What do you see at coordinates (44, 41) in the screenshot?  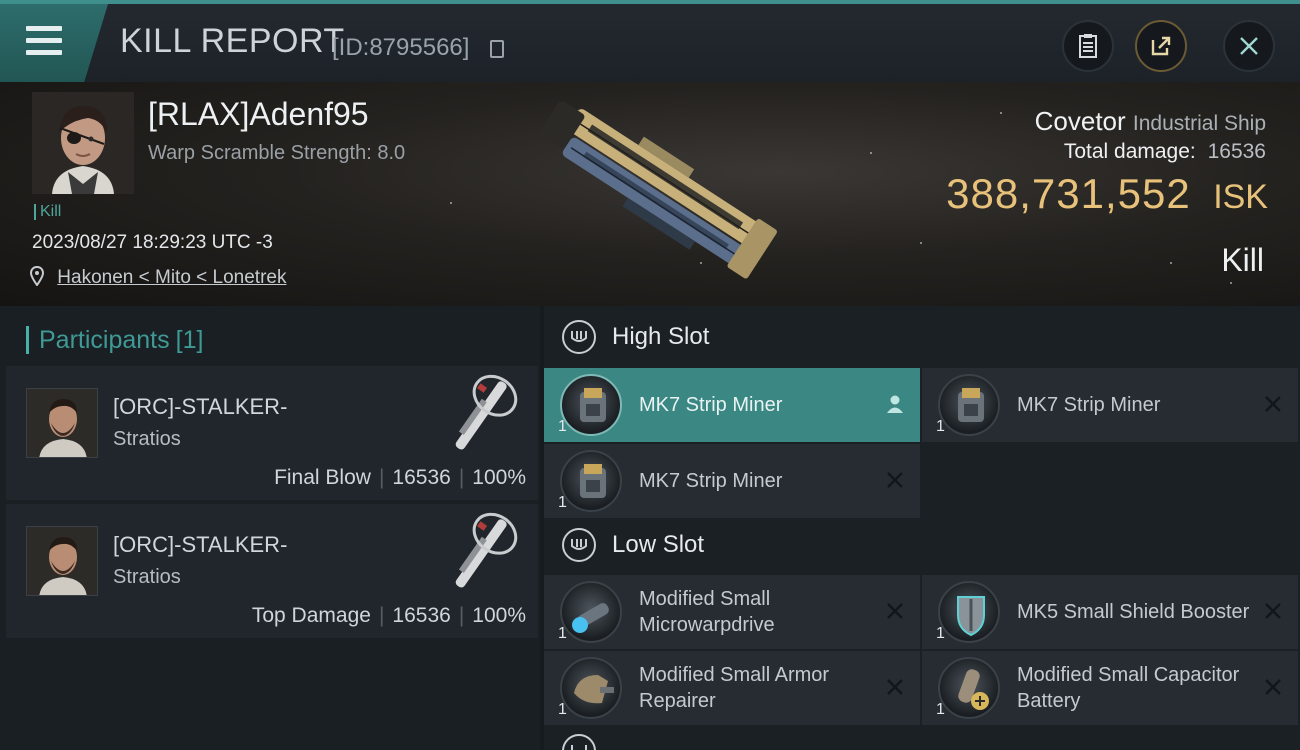 I see `menu-icon` at bounding box center [44, 41].